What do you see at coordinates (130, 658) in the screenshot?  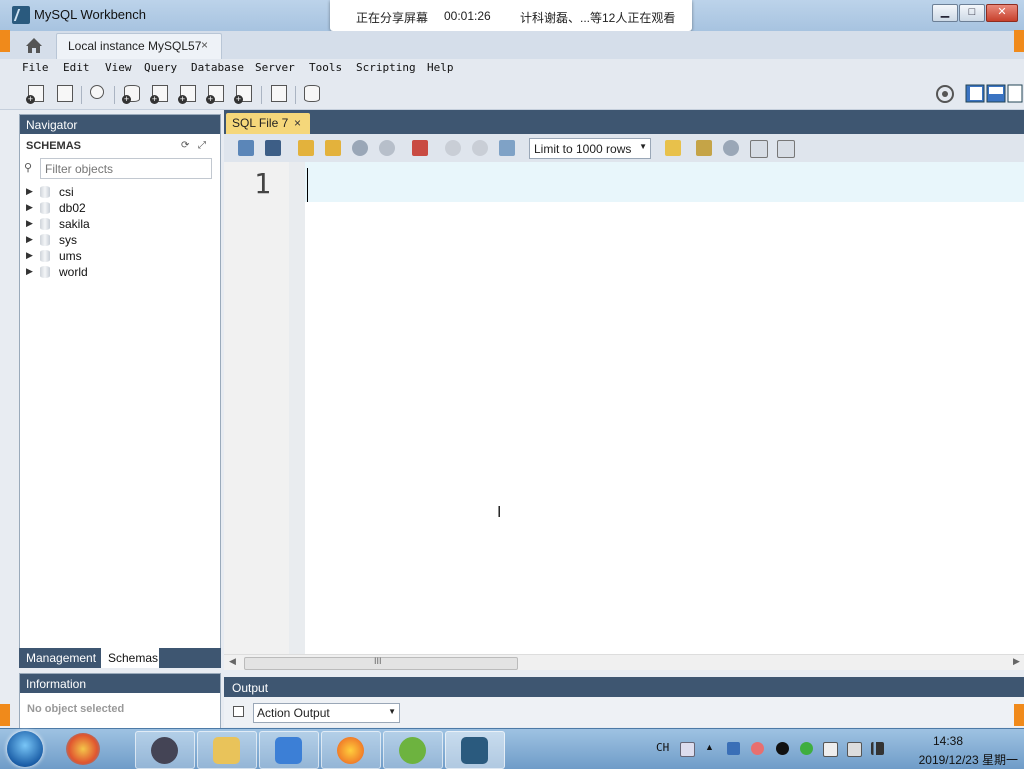 I see `tab-schemas: Schemas` at bounding box center [130, 658].